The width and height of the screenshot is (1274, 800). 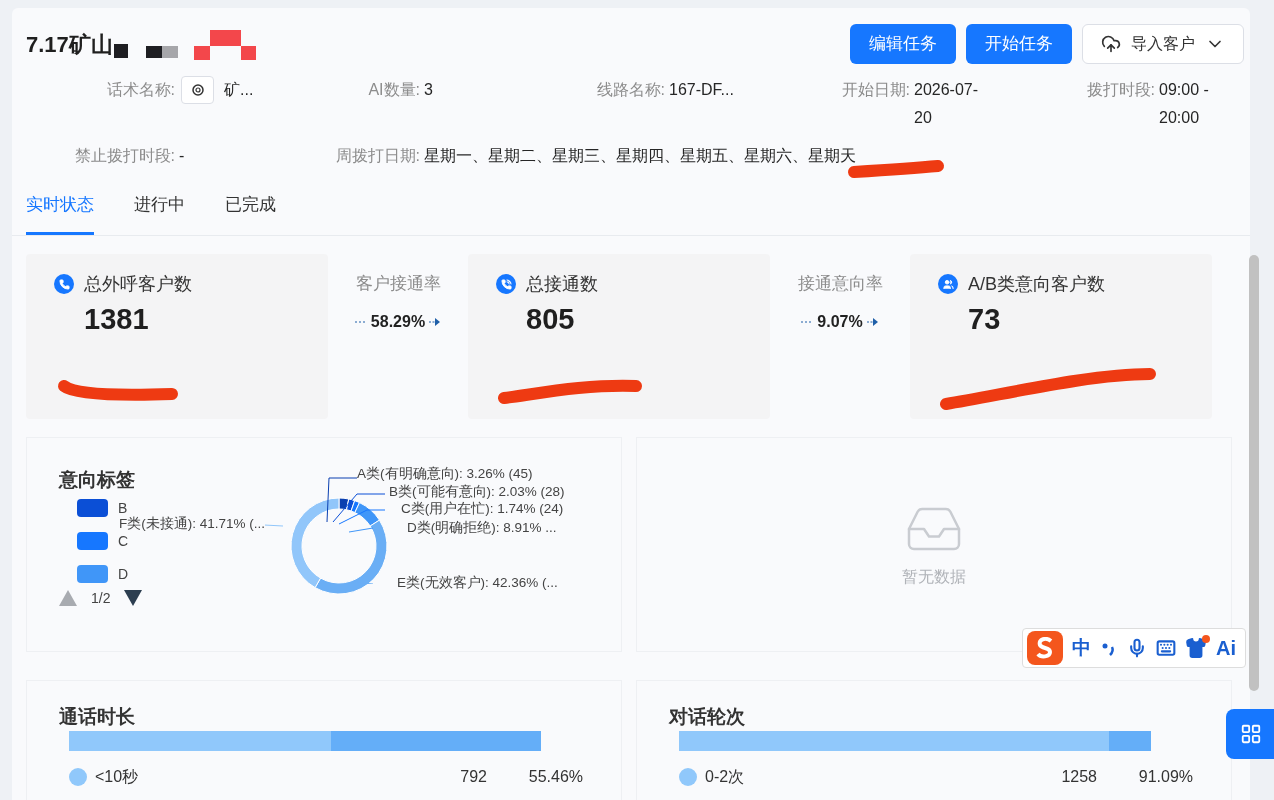 I want to click on keyboard-icon, so click(x=1166, y=648).